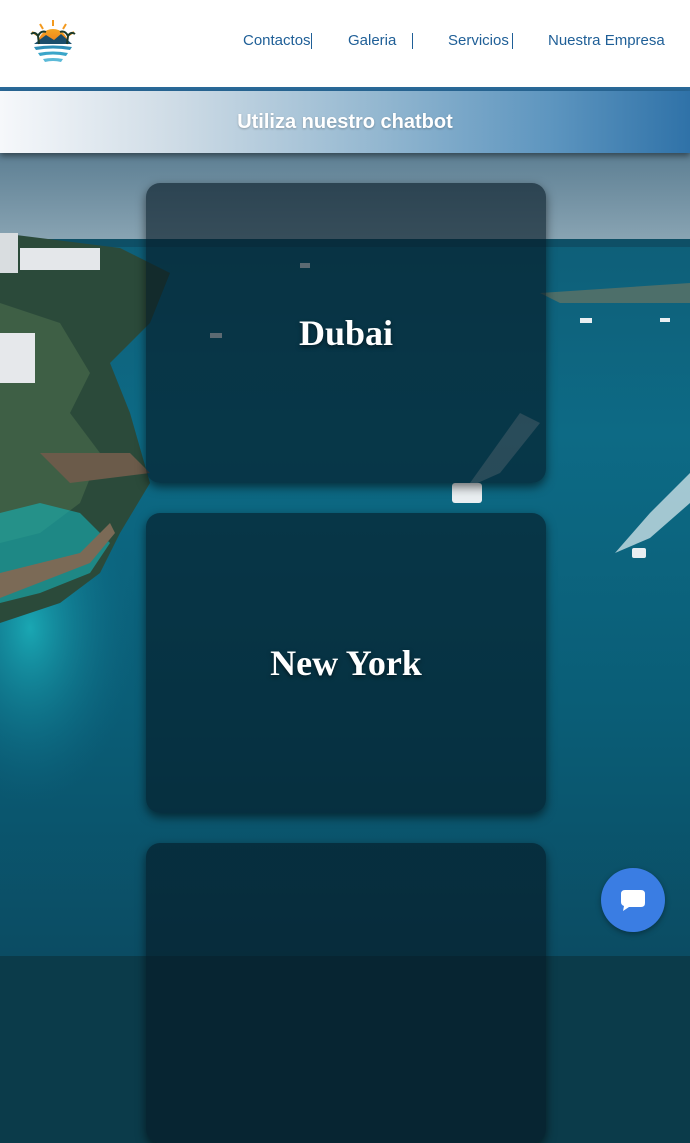  What do you see at coordinates (478, 41) in the screenshot?
I see `nav-link-servicios: Servicios` at bounding box center [478, 41].